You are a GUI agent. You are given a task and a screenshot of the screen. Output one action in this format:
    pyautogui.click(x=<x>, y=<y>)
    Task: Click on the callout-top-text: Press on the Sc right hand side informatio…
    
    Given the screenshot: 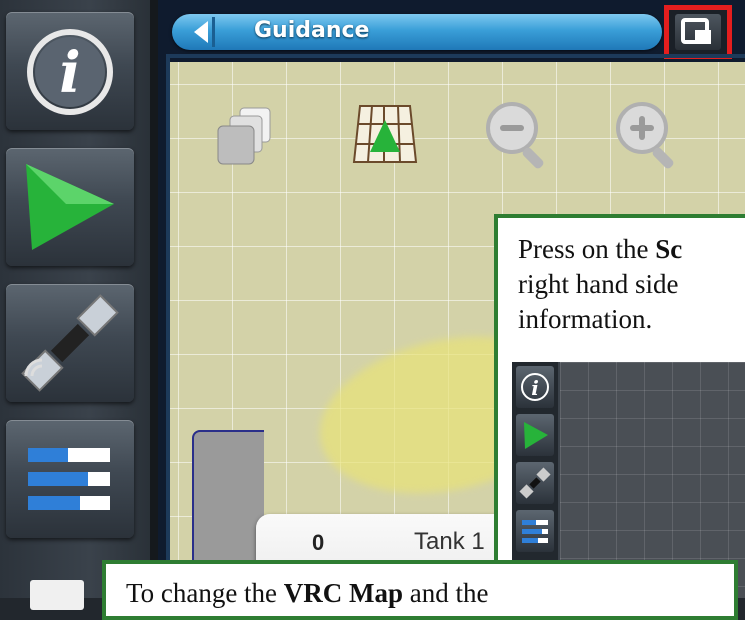 What is the action you would take?
    pyautogui.click(x=631, y=284)
    